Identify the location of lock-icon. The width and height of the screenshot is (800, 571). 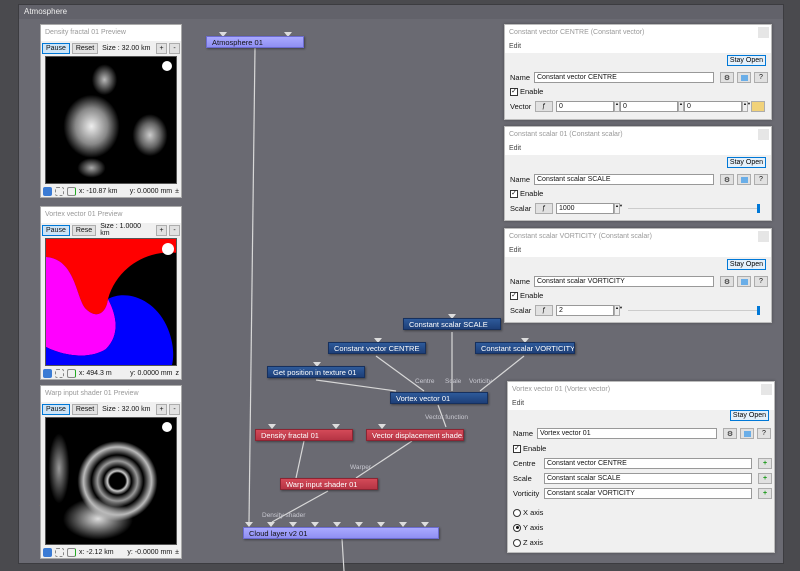
(758, 106).